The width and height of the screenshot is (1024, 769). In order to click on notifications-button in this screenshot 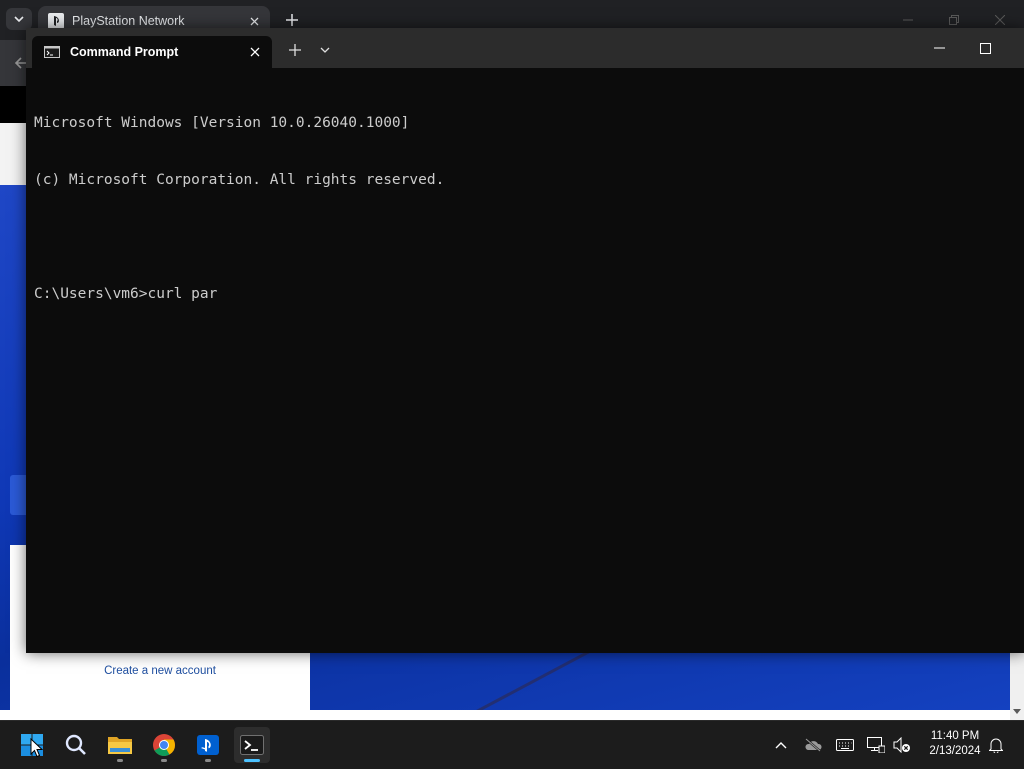, I will do `click(996, 745)`.